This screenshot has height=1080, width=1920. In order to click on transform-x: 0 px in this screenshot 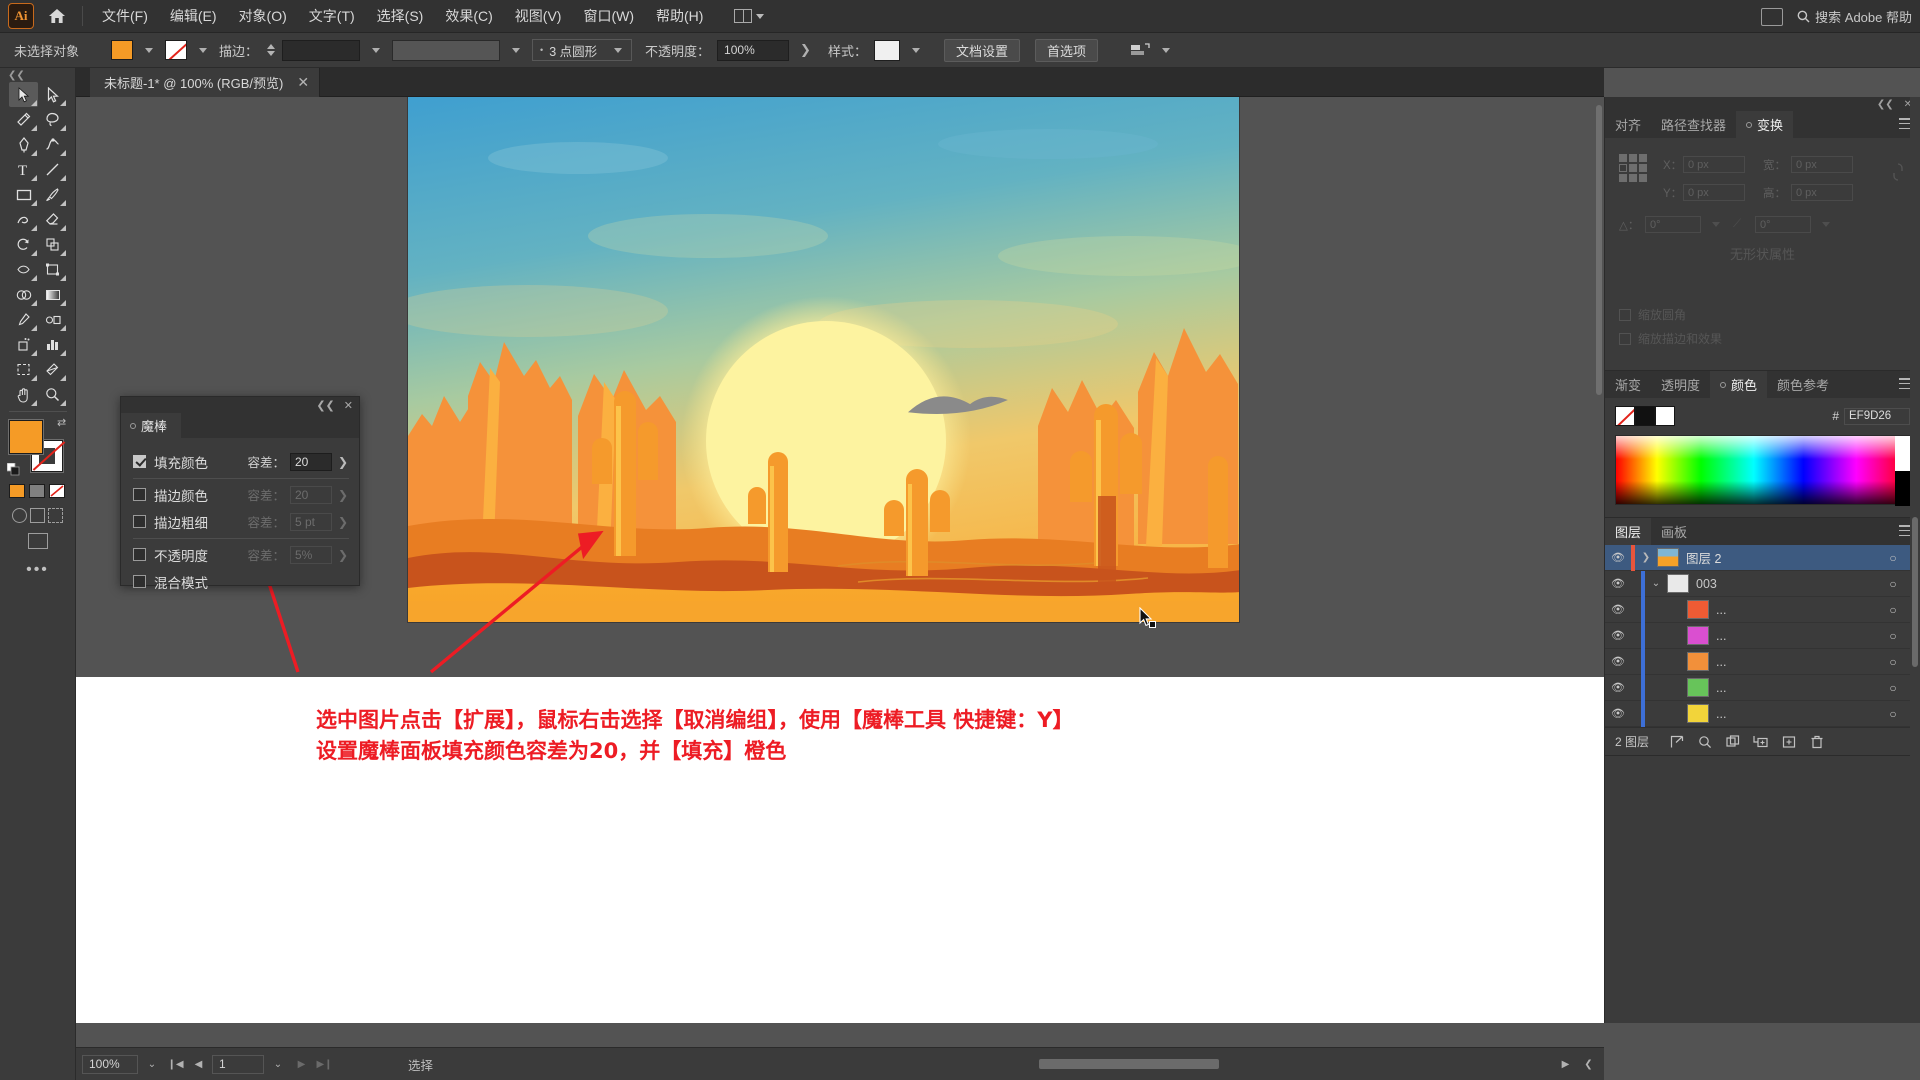, I will do `click(1714, 164)`.